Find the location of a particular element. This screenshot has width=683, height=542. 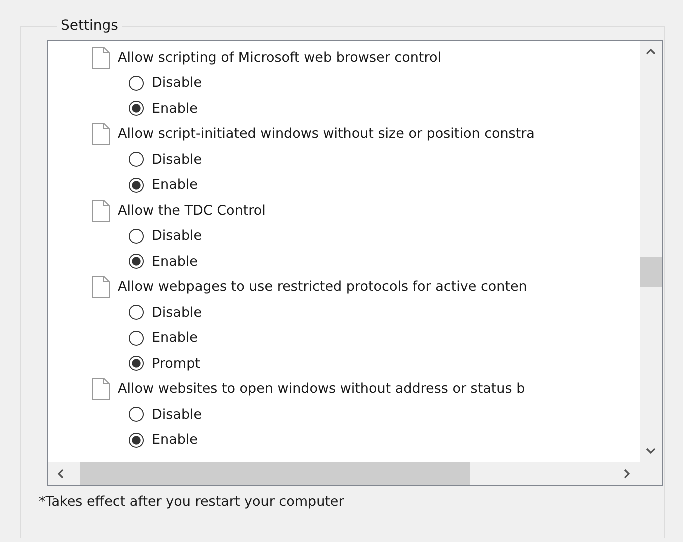

setting-title: Allow script-initiated windows without size or position constra is located at coordinates (326, 134).